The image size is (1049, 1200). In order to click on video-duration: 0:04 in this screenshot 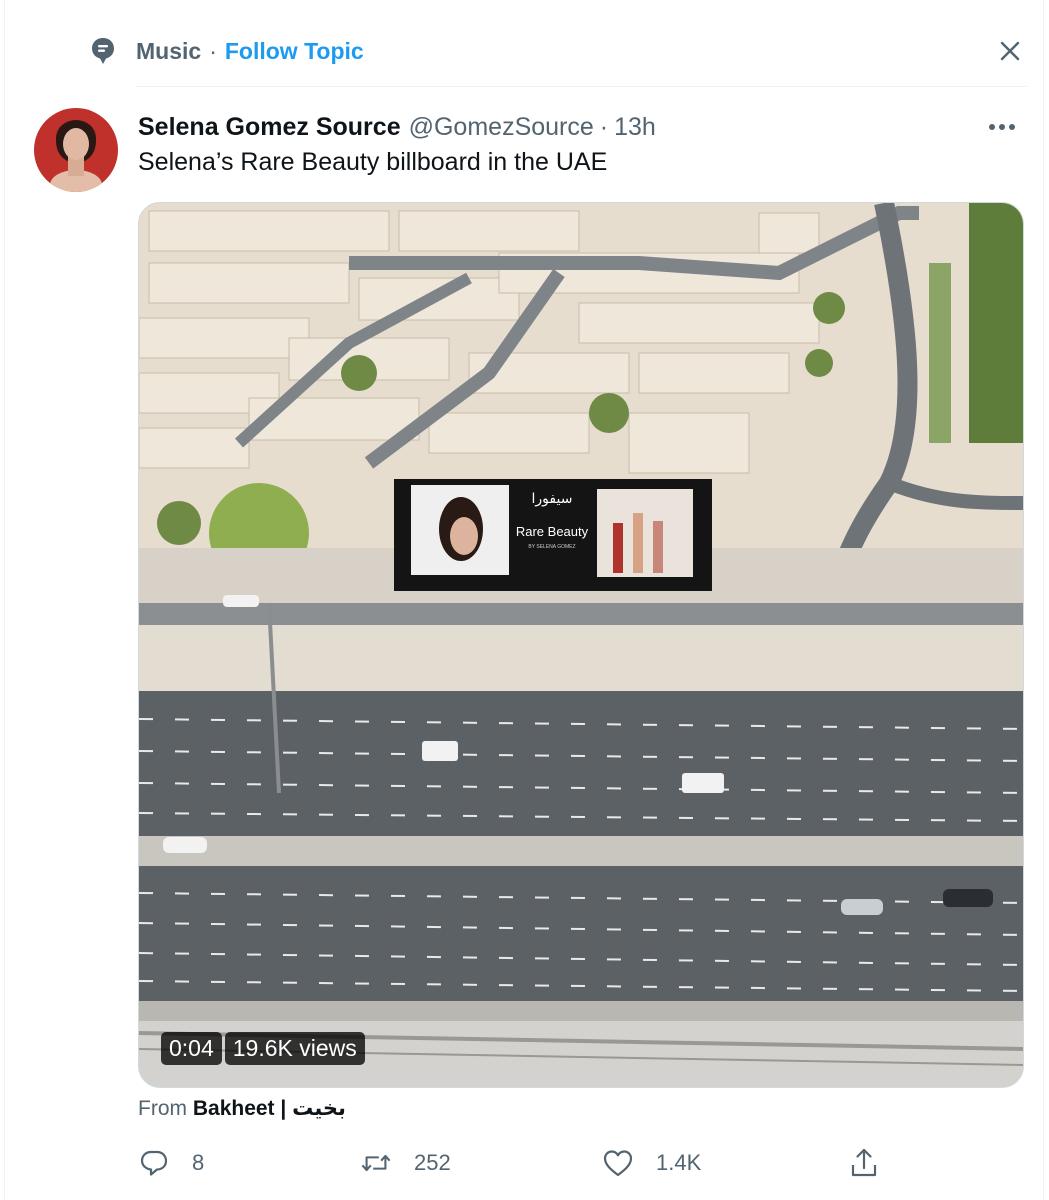, I will do `click(191, 1048)`.